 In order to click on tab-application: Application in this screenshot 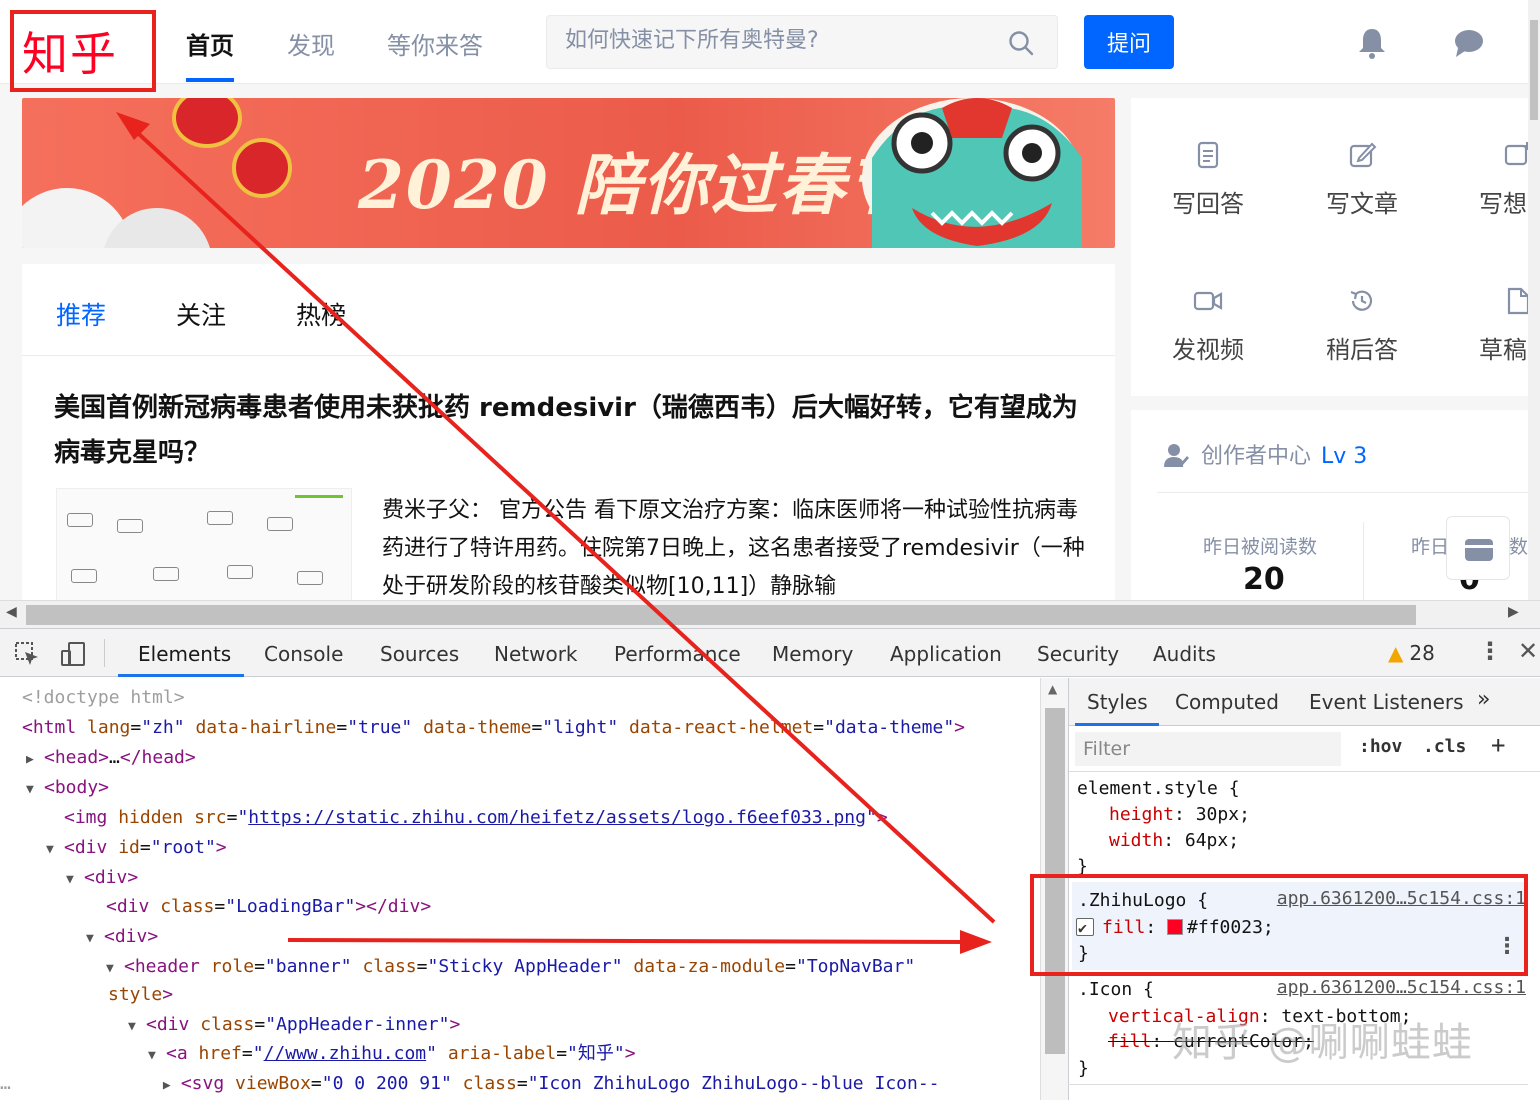, I will do `click(946, 654)`.